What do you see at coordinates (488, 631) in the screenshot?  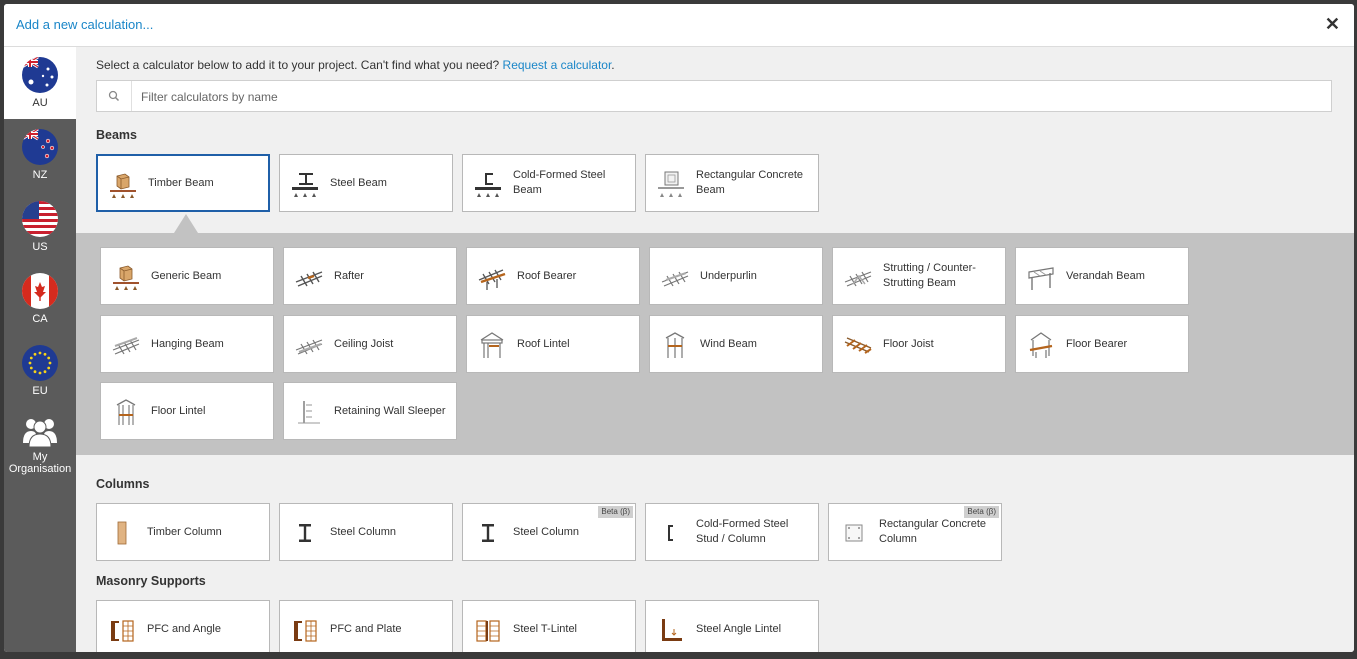 I see `steel-t-lintel-icon` at bounding box center [488, 631].